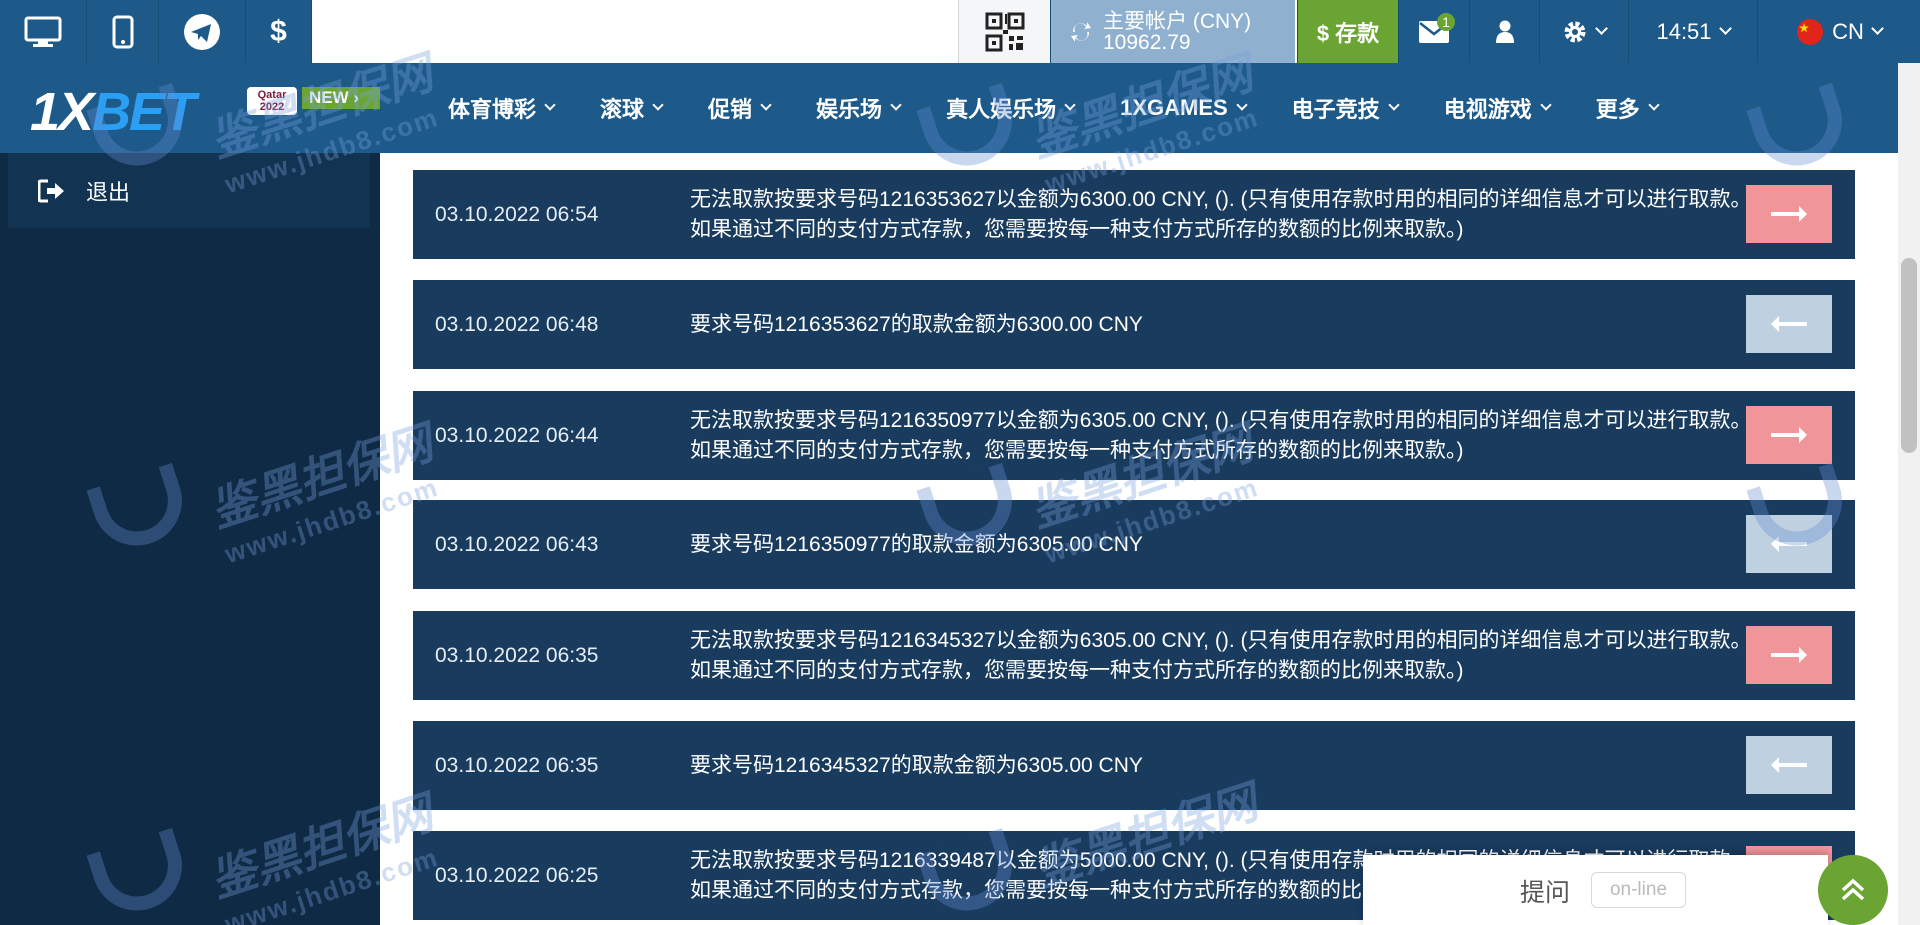  I want to click on deposit-button: $ 存款, so click(1347, 31).